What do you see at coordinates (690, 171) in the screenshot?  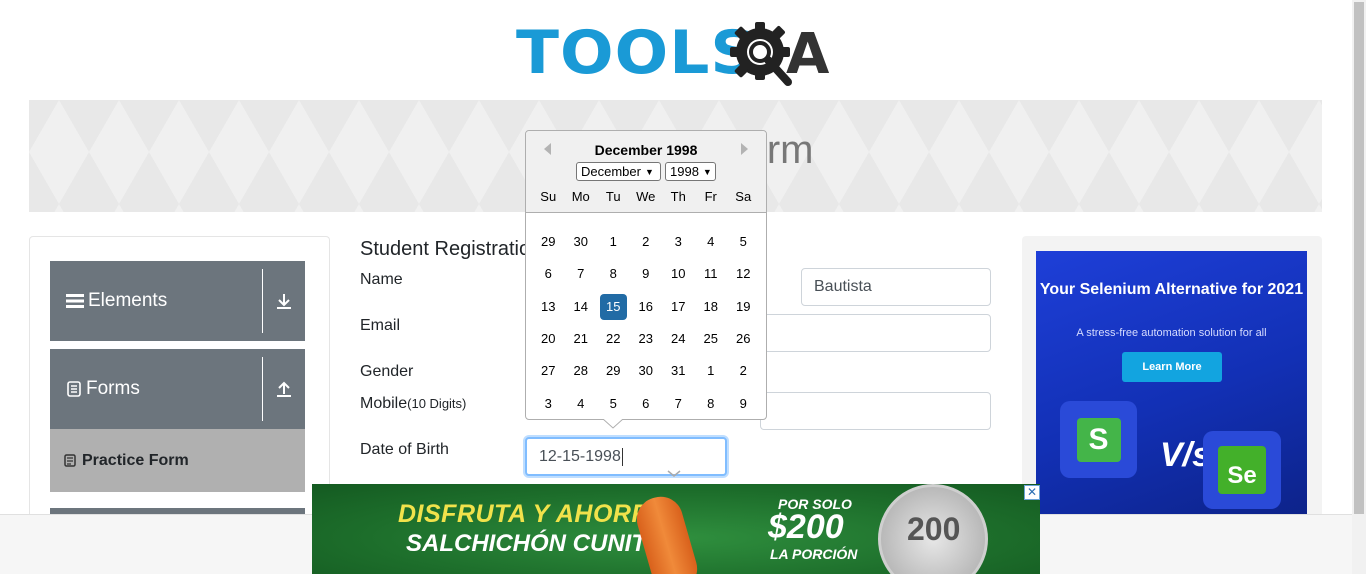 I see `year-select: 1998 ▼` at bounding box center [690, 171].